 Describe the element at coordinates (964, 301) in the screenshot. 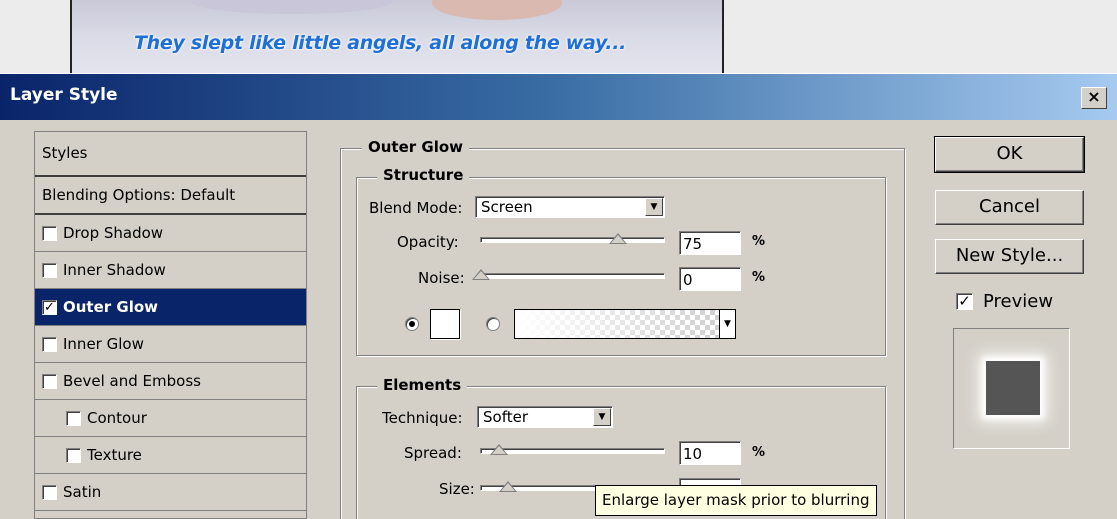

I see `preview-checkbox: ✓` at that location.